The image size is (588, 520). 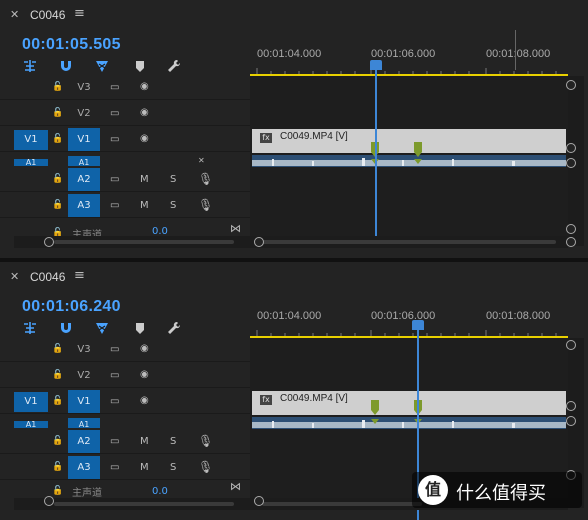 What do you see at coordinates (71, 45) in the screenshot?
I see `playhead-timecode: 00:01:05.505` at bounding box center [71, 45].